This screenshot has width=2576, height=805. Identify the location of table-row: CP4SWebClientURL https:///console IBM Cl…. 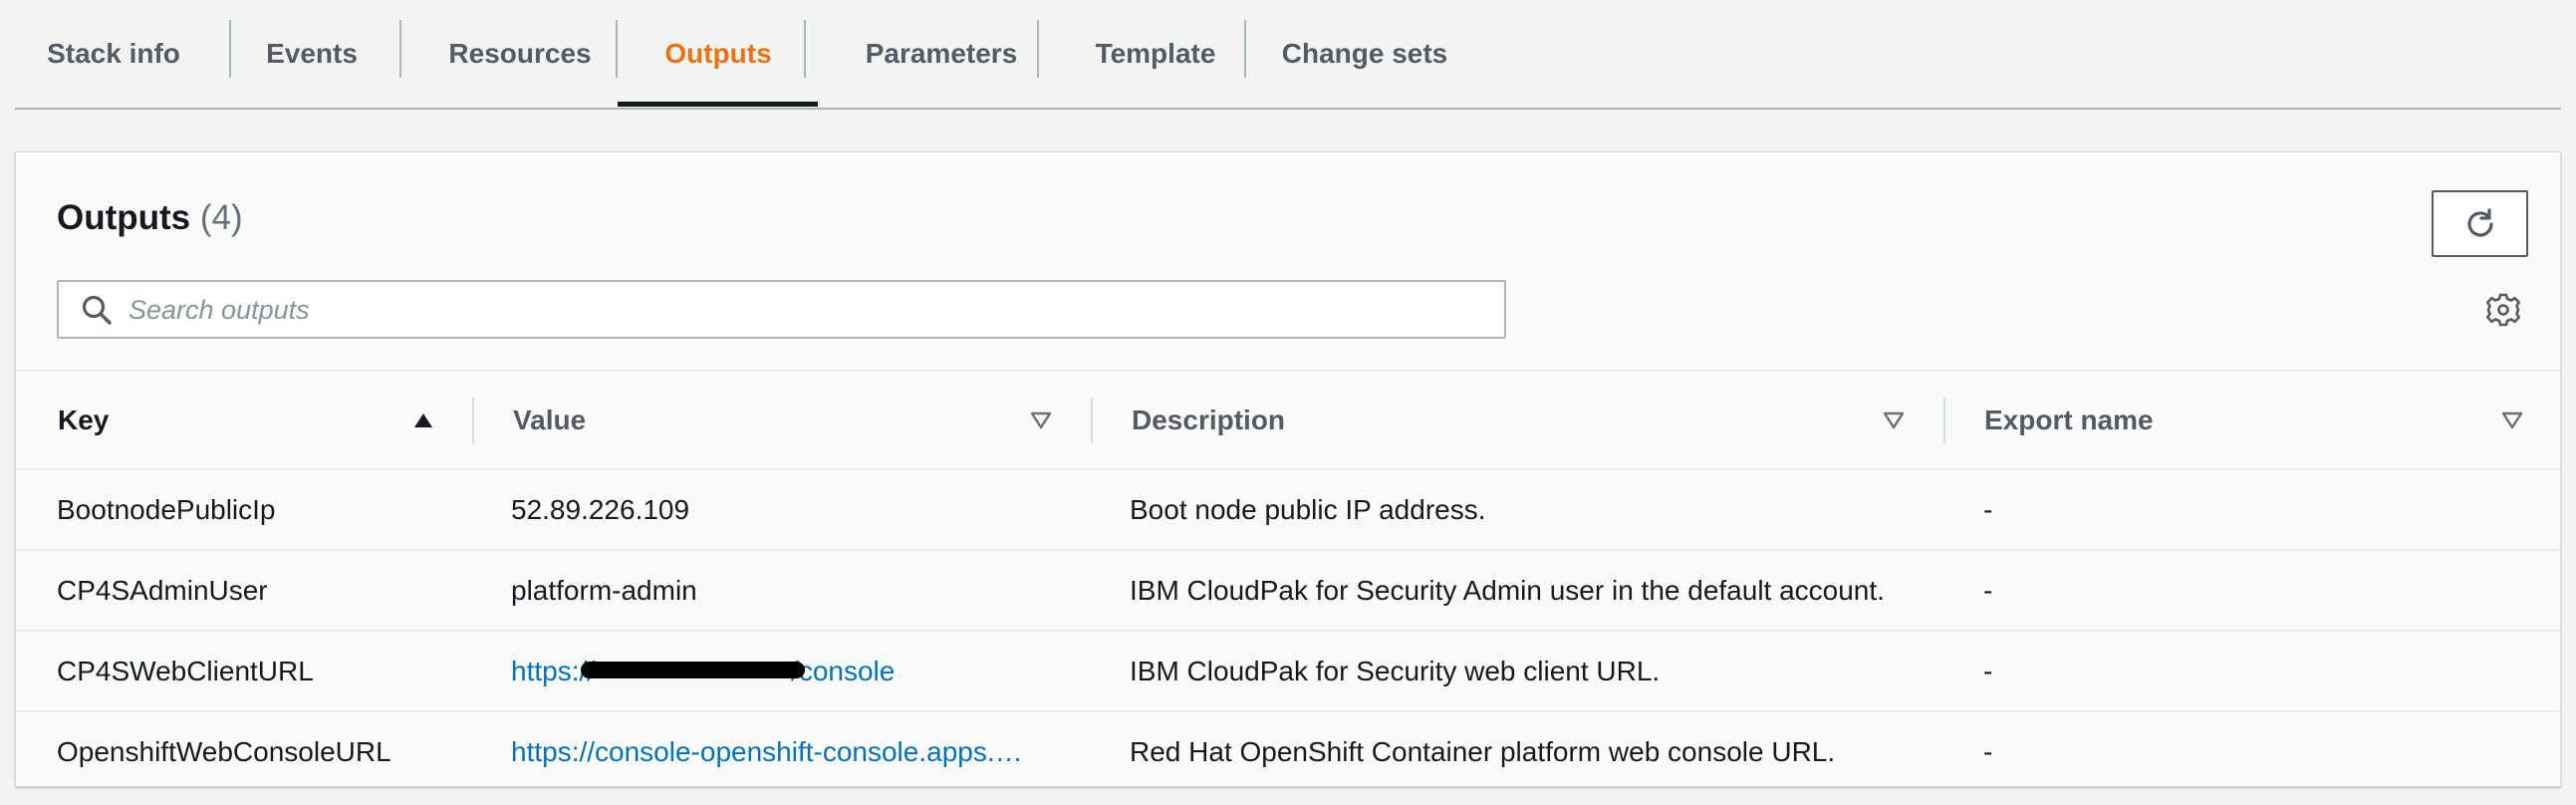
(1288, 672).